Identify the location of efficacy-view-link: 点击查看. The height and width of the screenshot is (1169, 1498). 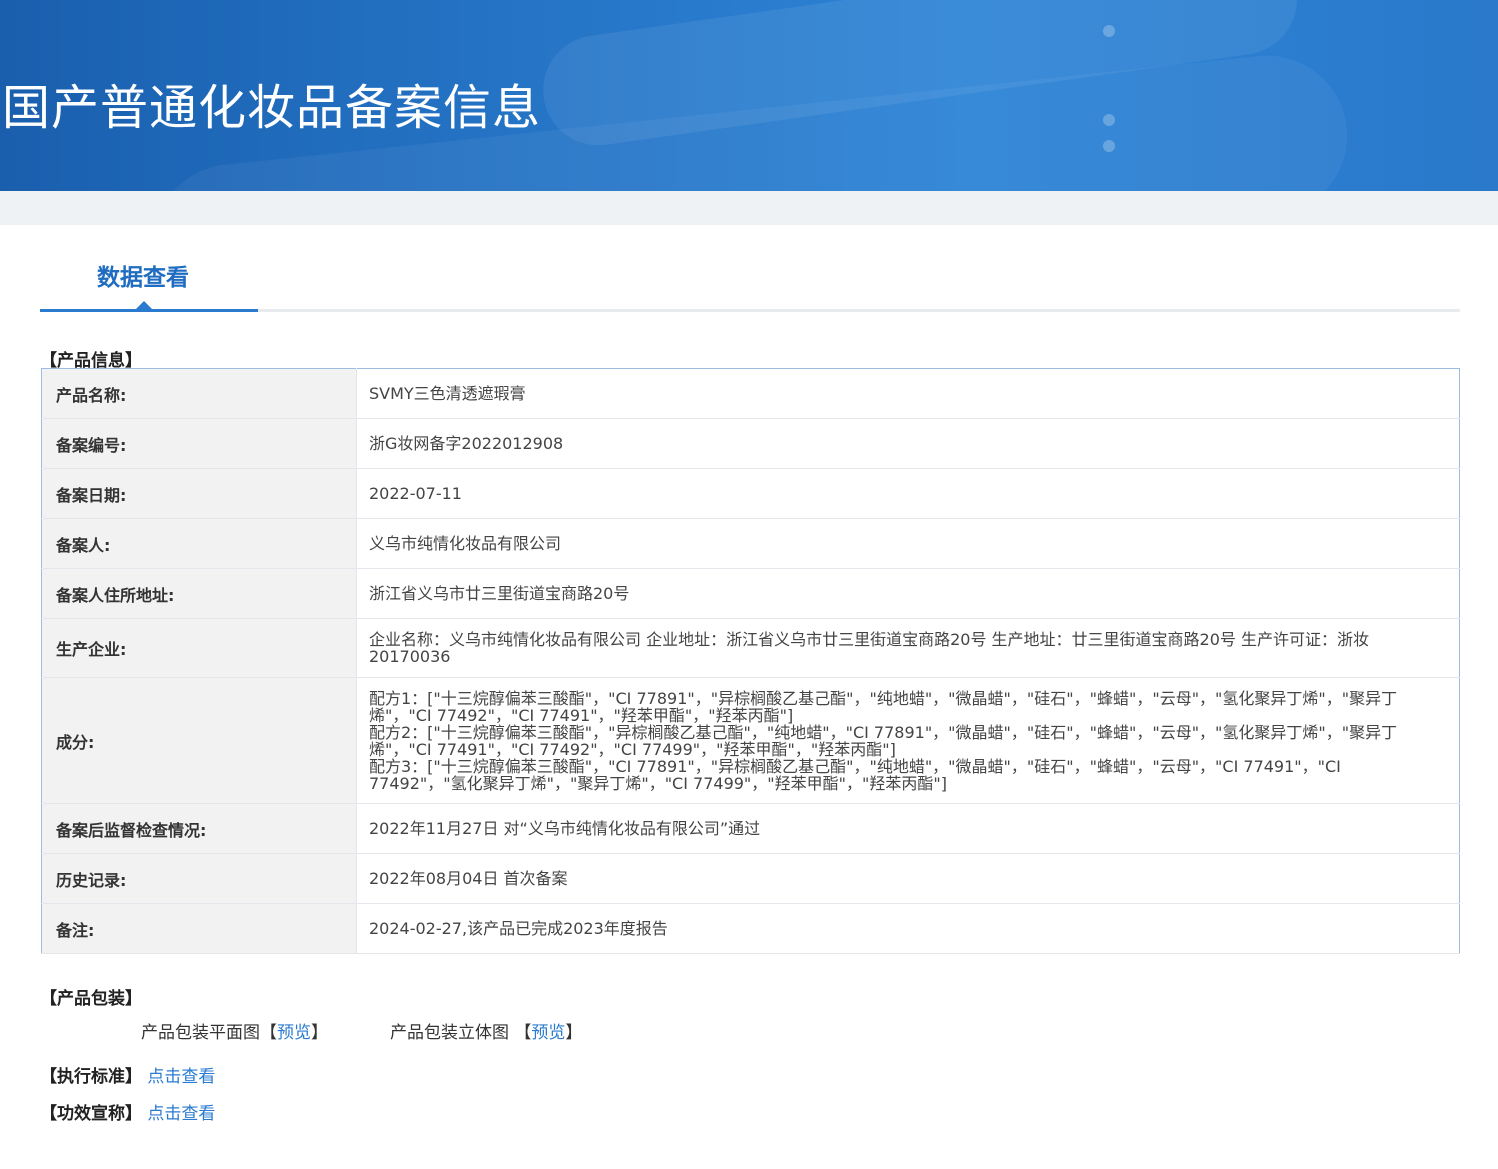
(181, 1114).